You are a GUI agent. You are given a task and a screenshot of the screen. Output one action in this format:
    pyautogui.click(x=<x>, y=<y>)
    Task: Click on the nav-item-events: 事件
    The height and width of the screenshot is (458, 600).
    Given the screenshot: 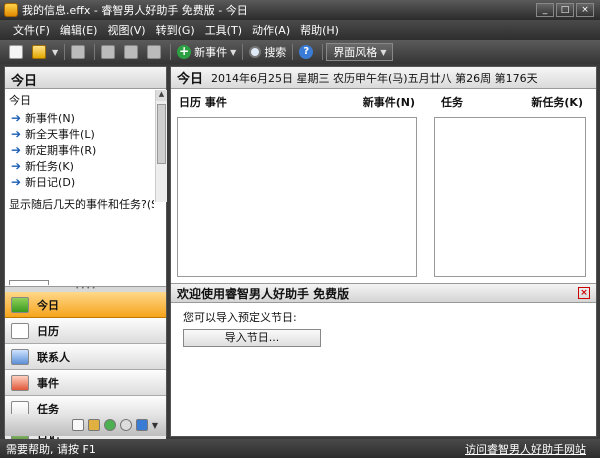 What is the action you would take?
    pyautogui.click(x=85, y=383)
    